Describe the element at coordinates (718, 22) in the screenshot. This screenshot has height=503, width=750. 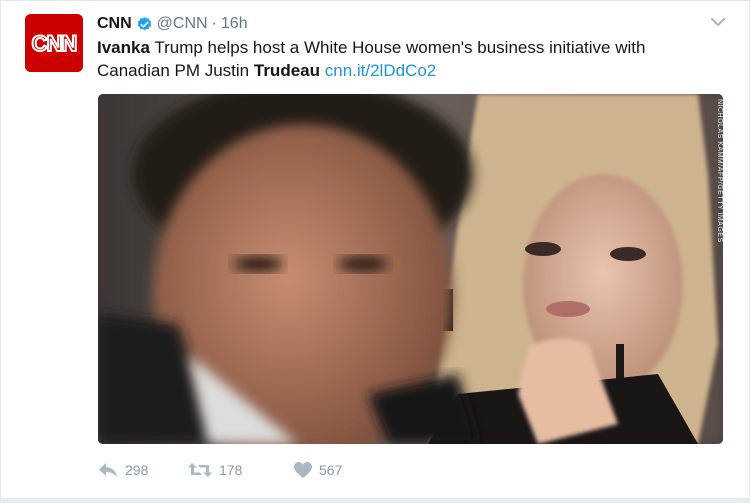
I see `chevron-down-icon` at that location.